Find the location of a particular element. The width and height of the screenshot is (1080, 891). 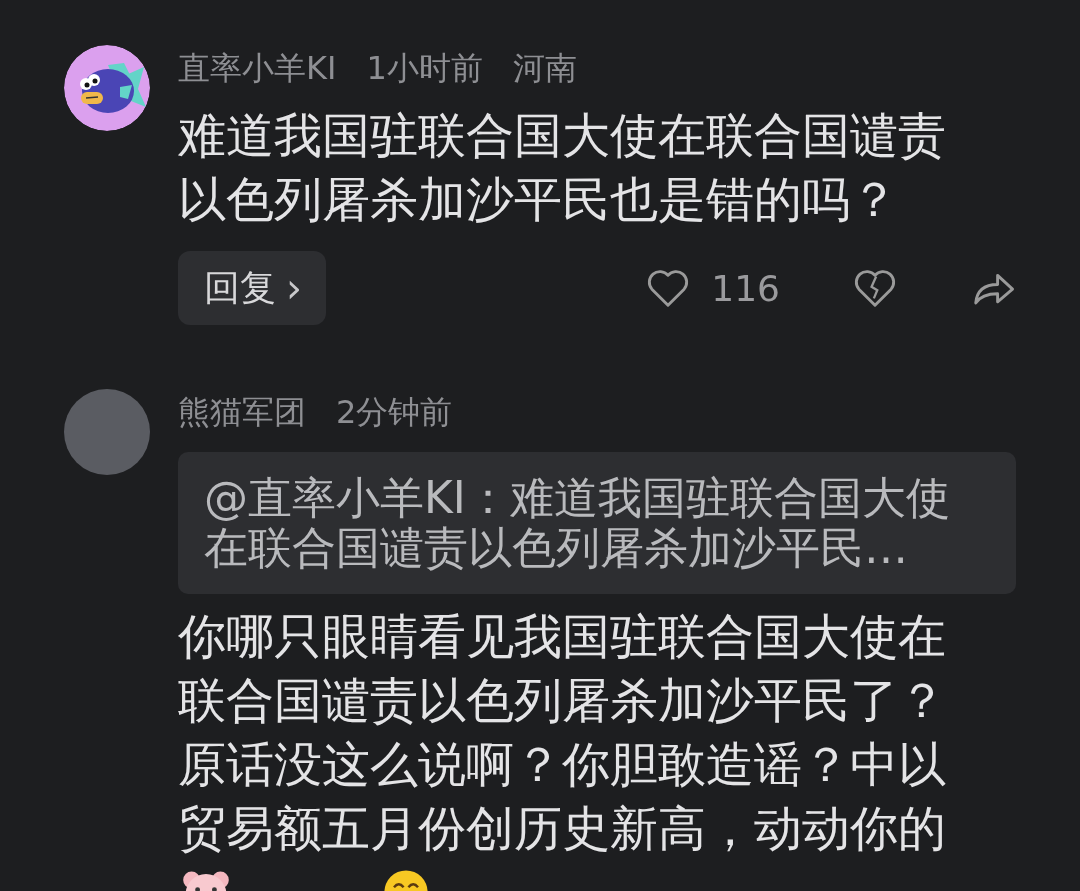

comment-time: 1小时前 is located at coordinates (424, 68).